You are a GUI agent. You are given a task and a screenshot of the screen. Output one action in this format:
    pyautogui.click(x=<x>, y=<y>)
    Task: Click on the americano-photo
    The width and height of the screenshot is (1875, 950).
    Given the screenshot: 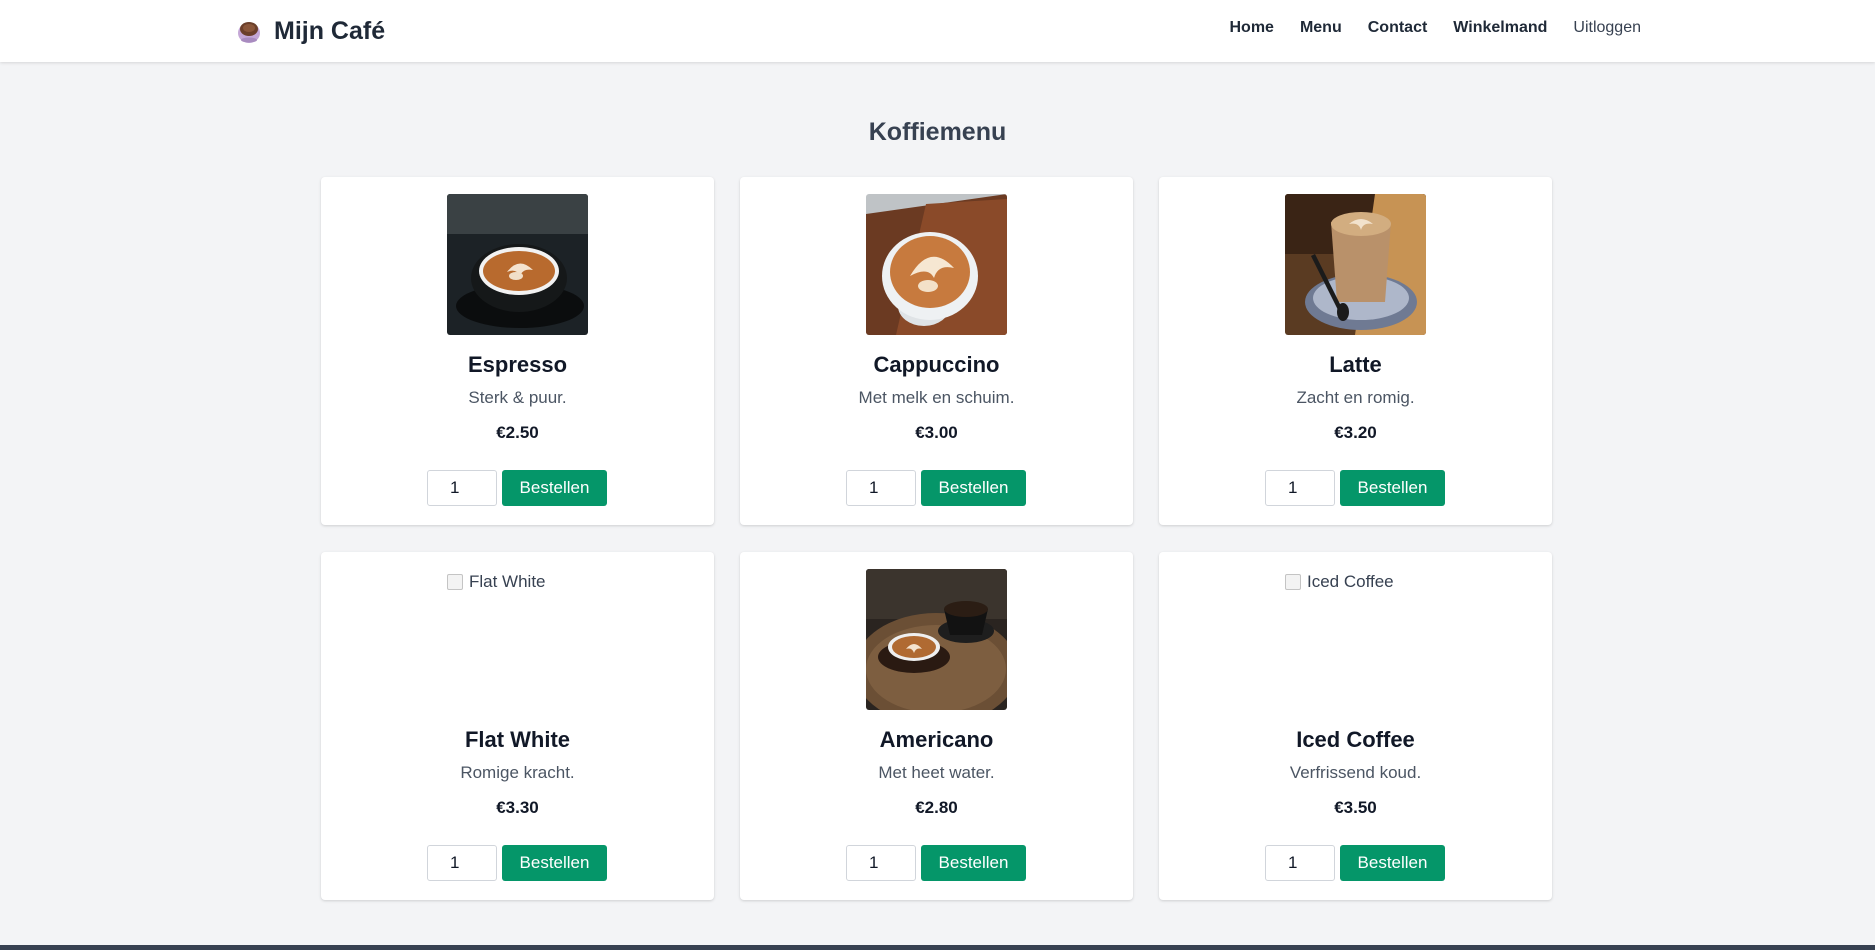 What is the action you would take?
    pyautogui.click(x=936, y=639)
    